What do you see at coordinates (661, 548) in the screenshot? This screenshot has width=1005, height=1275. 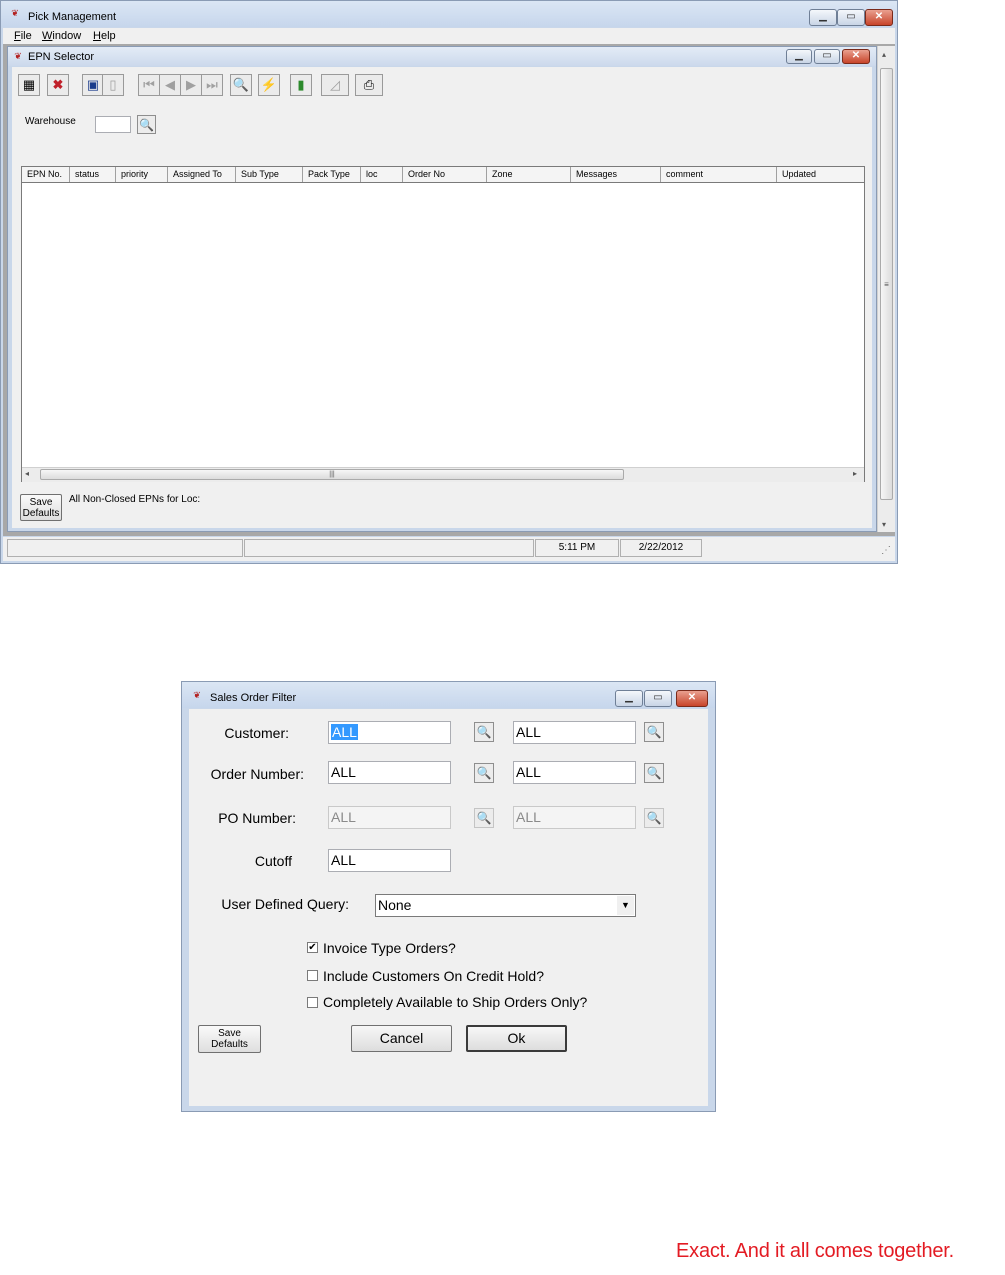 I see `status-date: 2/22/2012` at bounding box center [661, 548].